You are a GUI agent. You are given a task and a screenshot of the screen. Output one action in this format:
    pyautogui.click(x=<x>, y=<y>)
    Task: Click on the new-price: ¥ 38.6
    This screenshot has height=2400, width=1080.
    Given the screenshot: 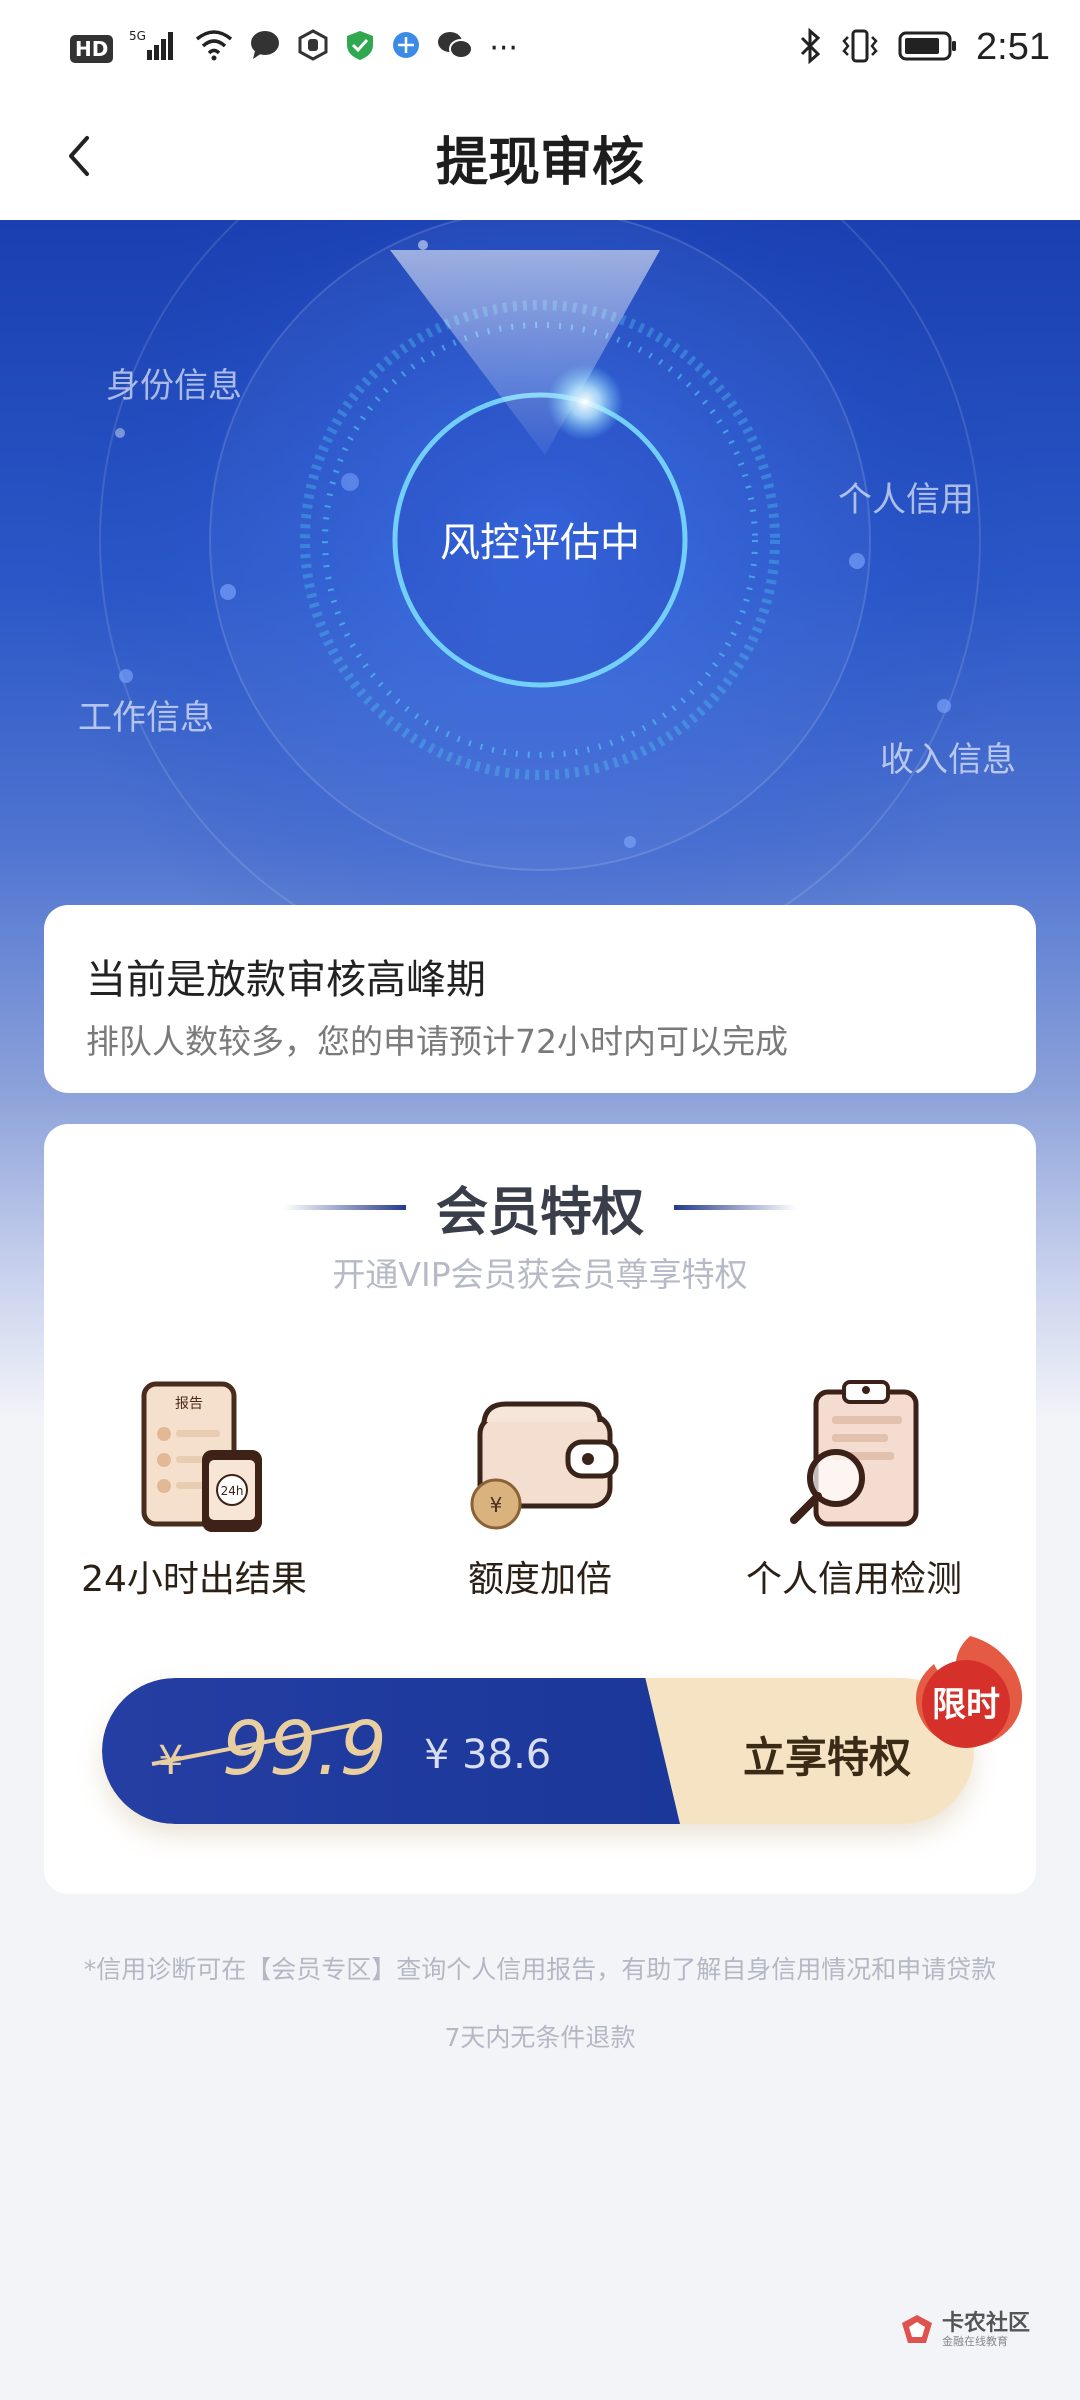 What is the action you would take?
    pyautogui.click(x=488, y=1755)
    